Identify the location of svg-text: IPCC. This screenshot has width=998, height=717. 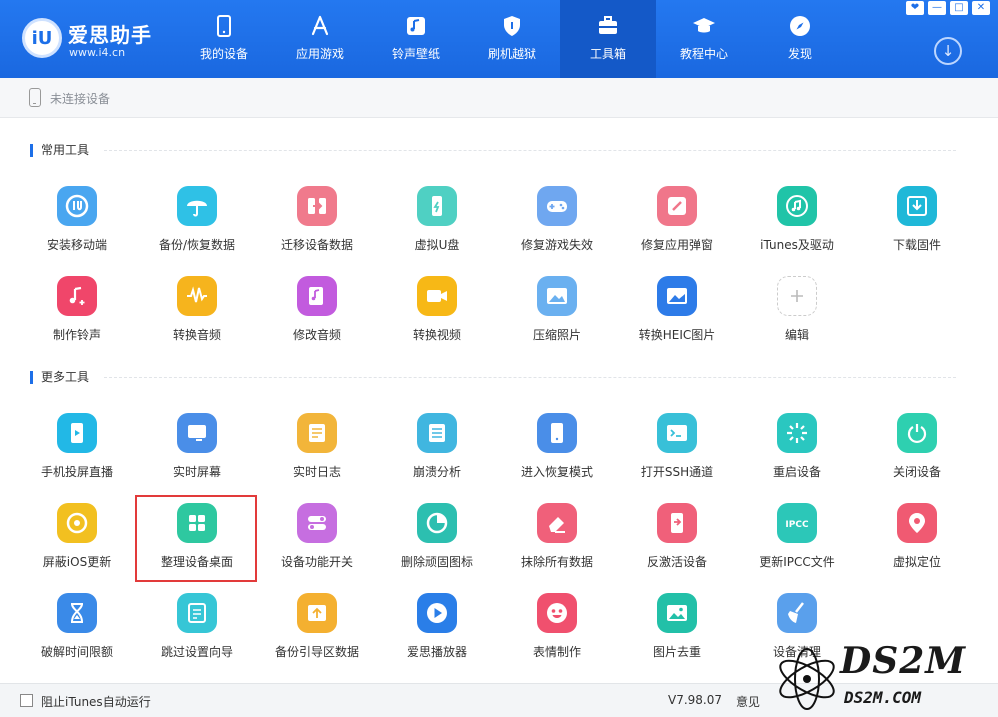
(797, 525).